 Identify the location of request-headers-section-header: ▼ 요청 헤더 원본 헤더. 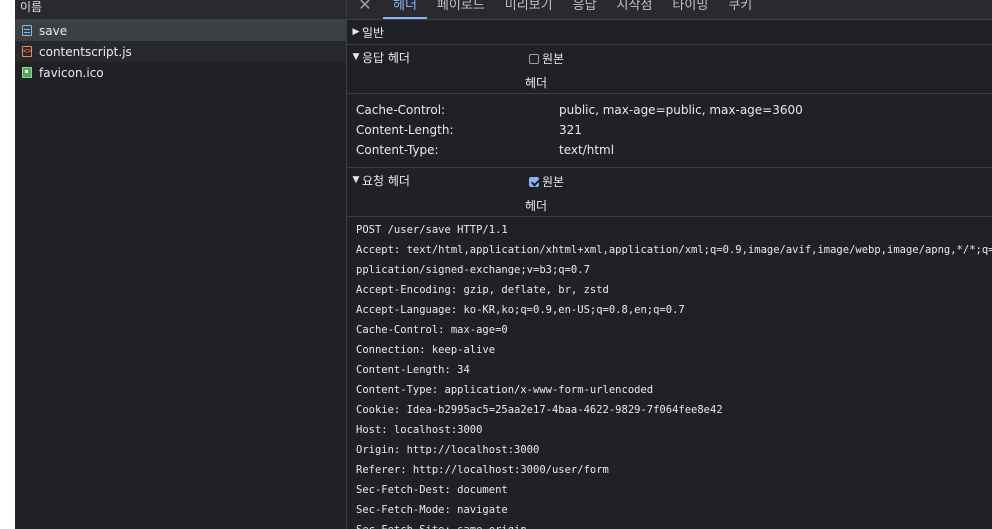
(669, 192).